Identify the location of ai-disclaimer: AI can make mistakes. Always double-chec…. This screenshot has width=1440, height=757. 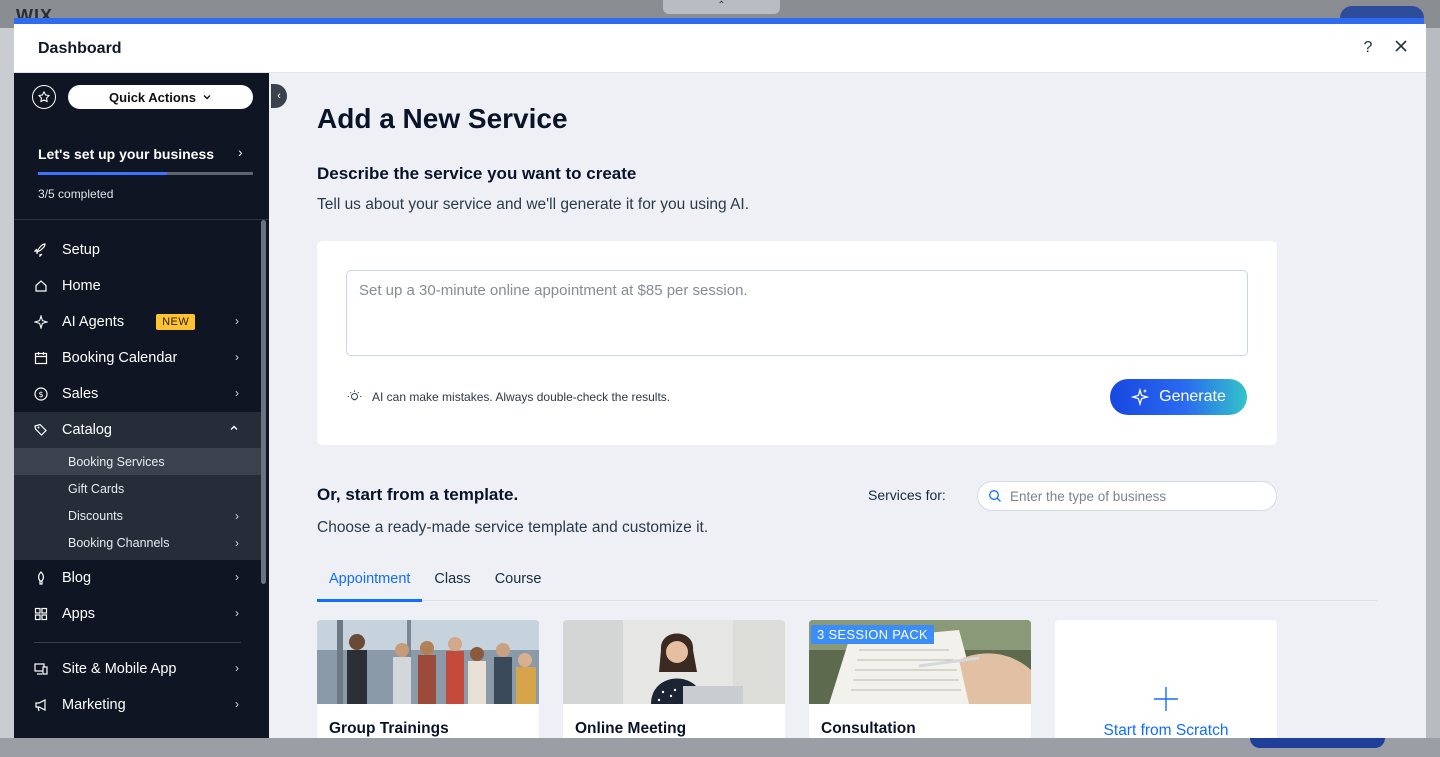
(508, 396).